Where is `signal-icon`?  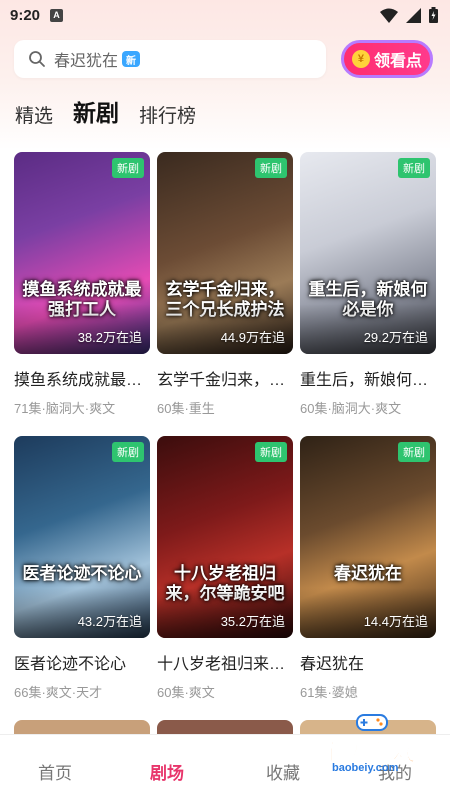
signal-icon is located at coordinates (413, 15).